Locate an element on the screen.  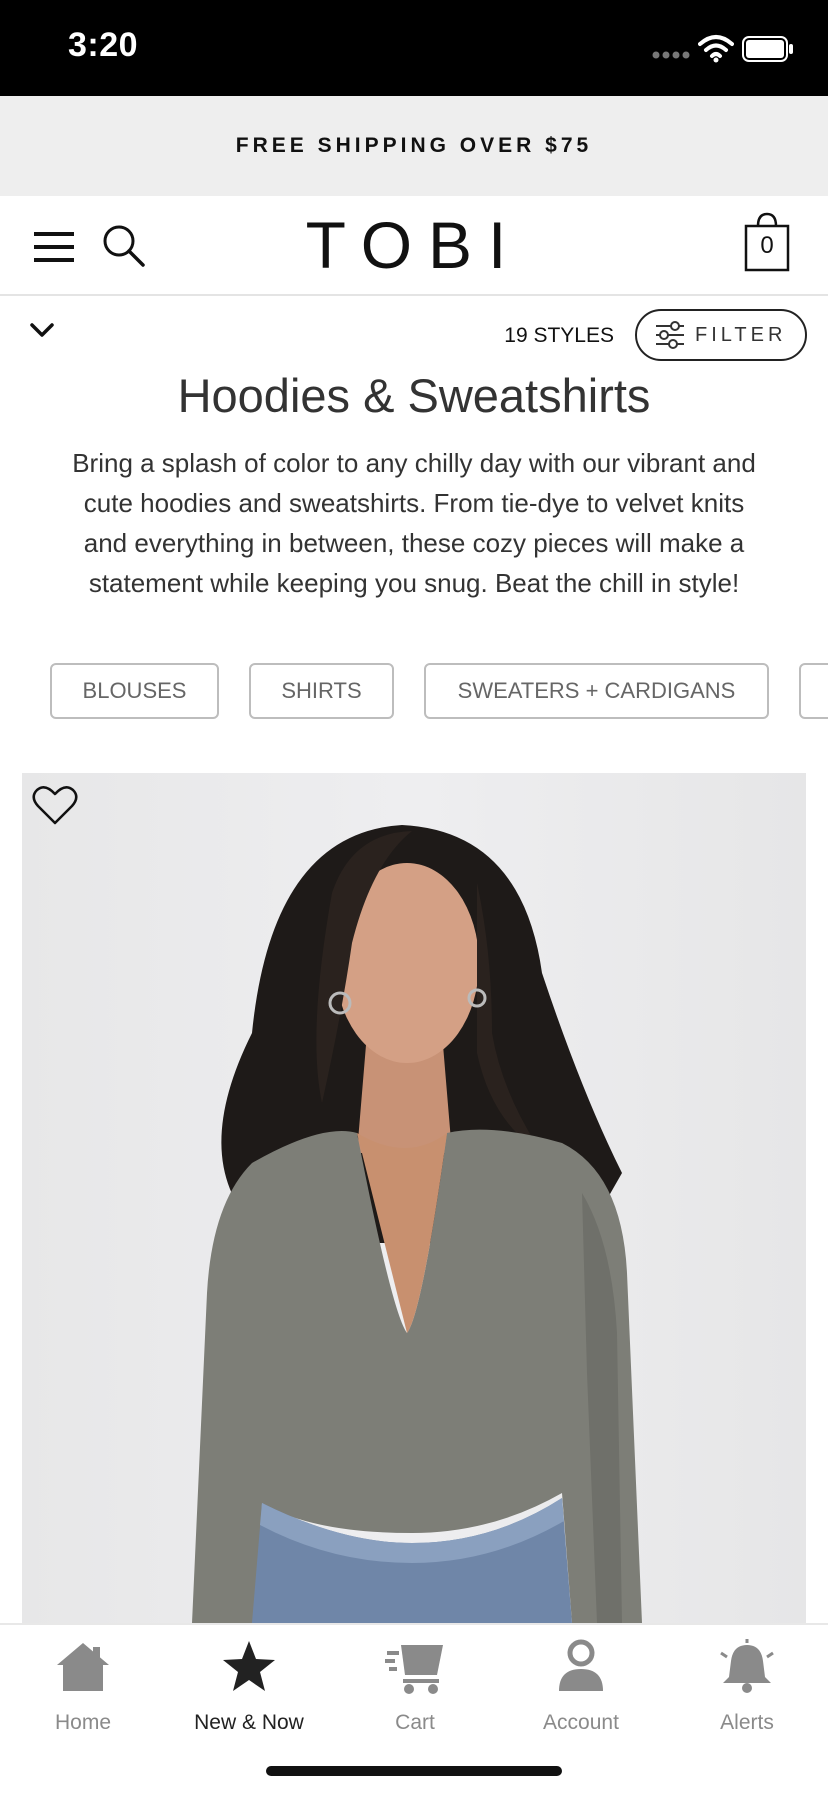
page-title: Hoodies & Sweatshirts is located at coordinates (414, 395).